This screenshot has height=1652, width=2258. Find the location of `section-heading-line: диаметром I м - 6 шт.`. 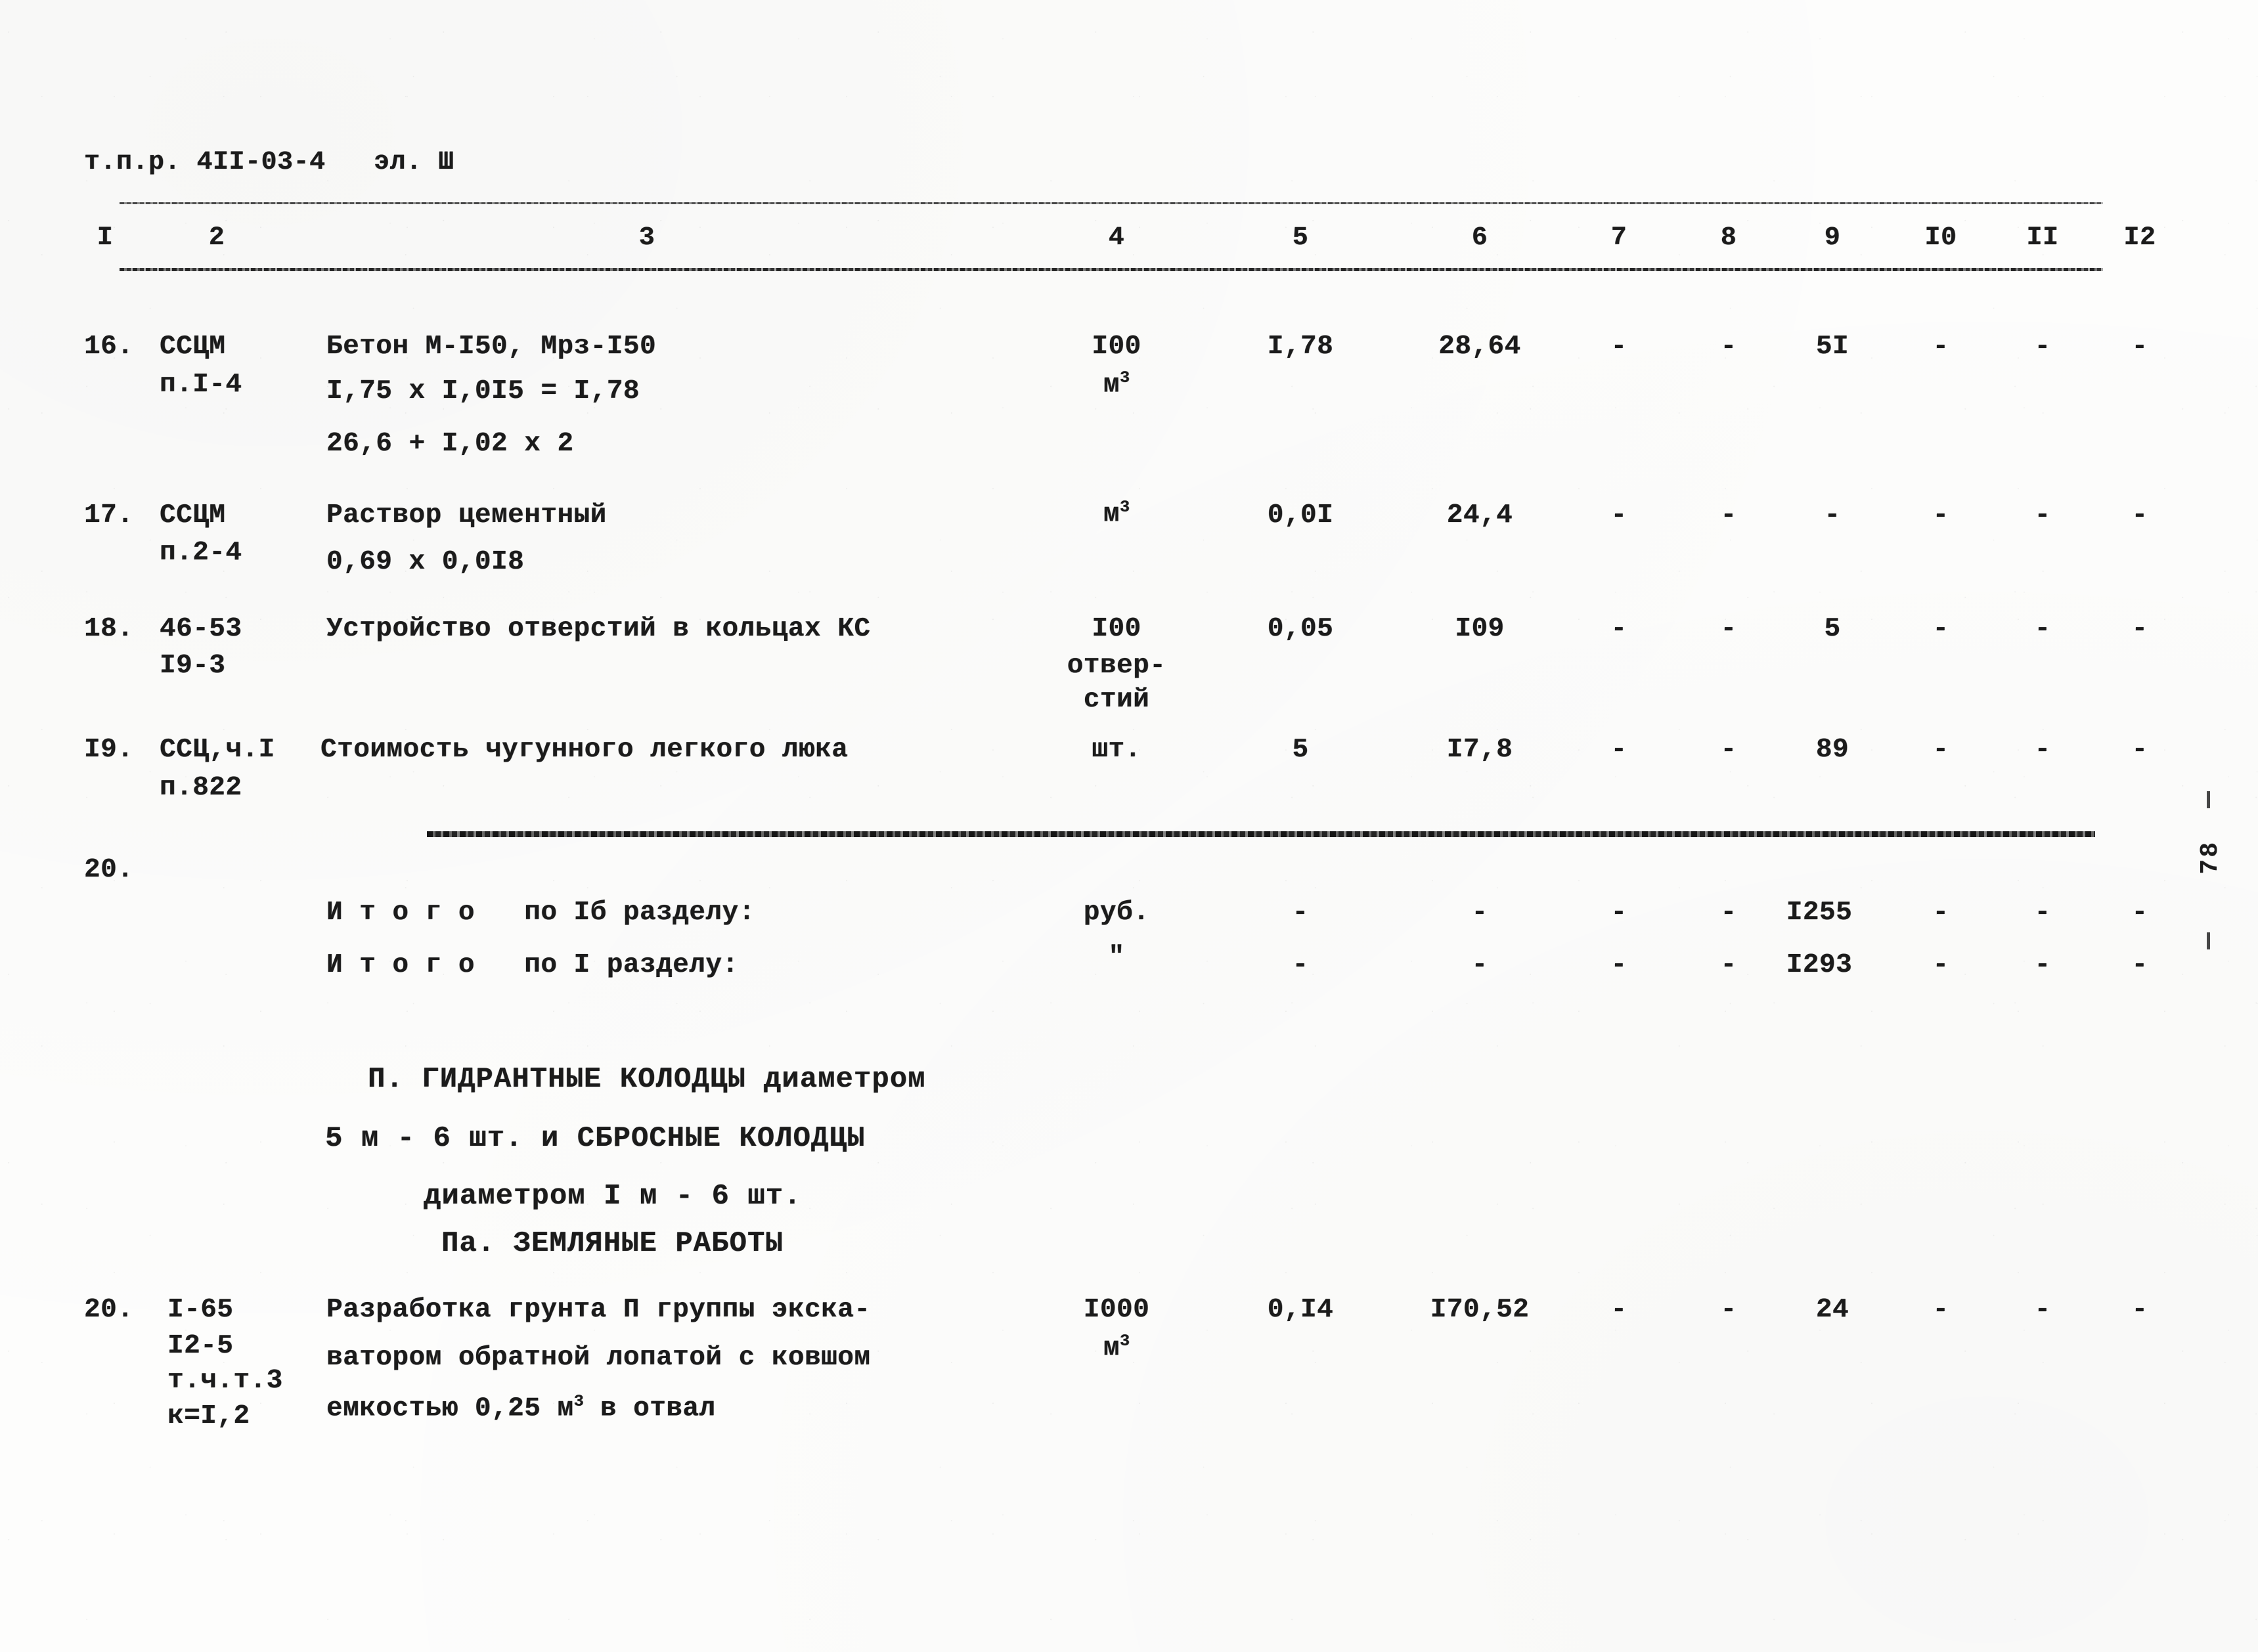

section-heading-line: диаметром I м - 6 шт. is located at coordinates (613, 1196).